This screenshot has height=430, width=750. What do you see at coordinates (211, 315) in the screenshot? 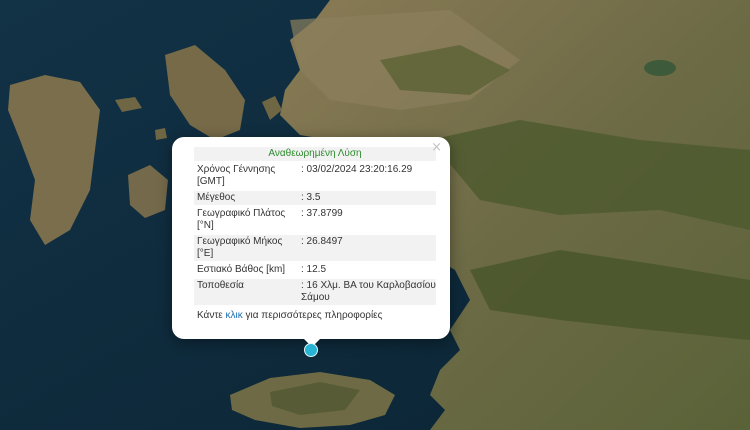
I see `footer-prefix: Κάντε` at bounding box center [211, 315].